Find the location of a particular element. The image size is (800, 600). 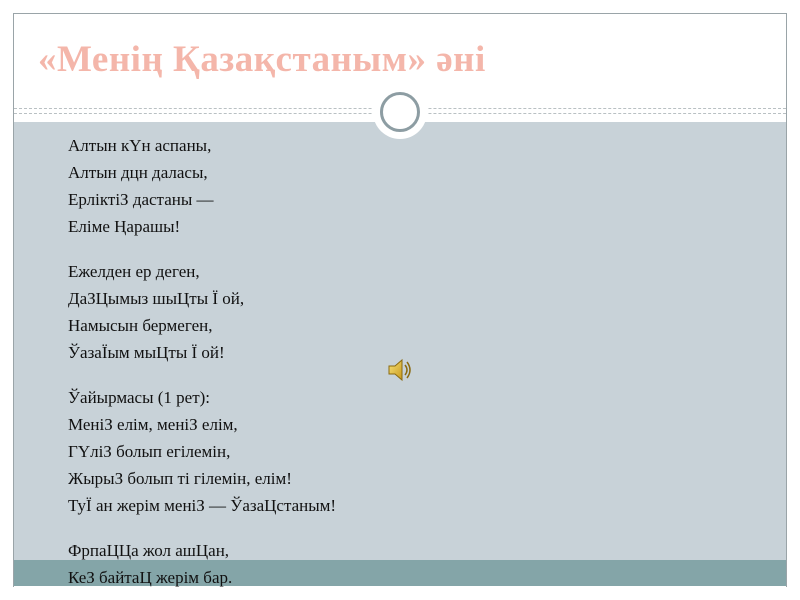

lyric-line: КеЗ байтаЦ жерім бар. is located at coordinates (150, 577).